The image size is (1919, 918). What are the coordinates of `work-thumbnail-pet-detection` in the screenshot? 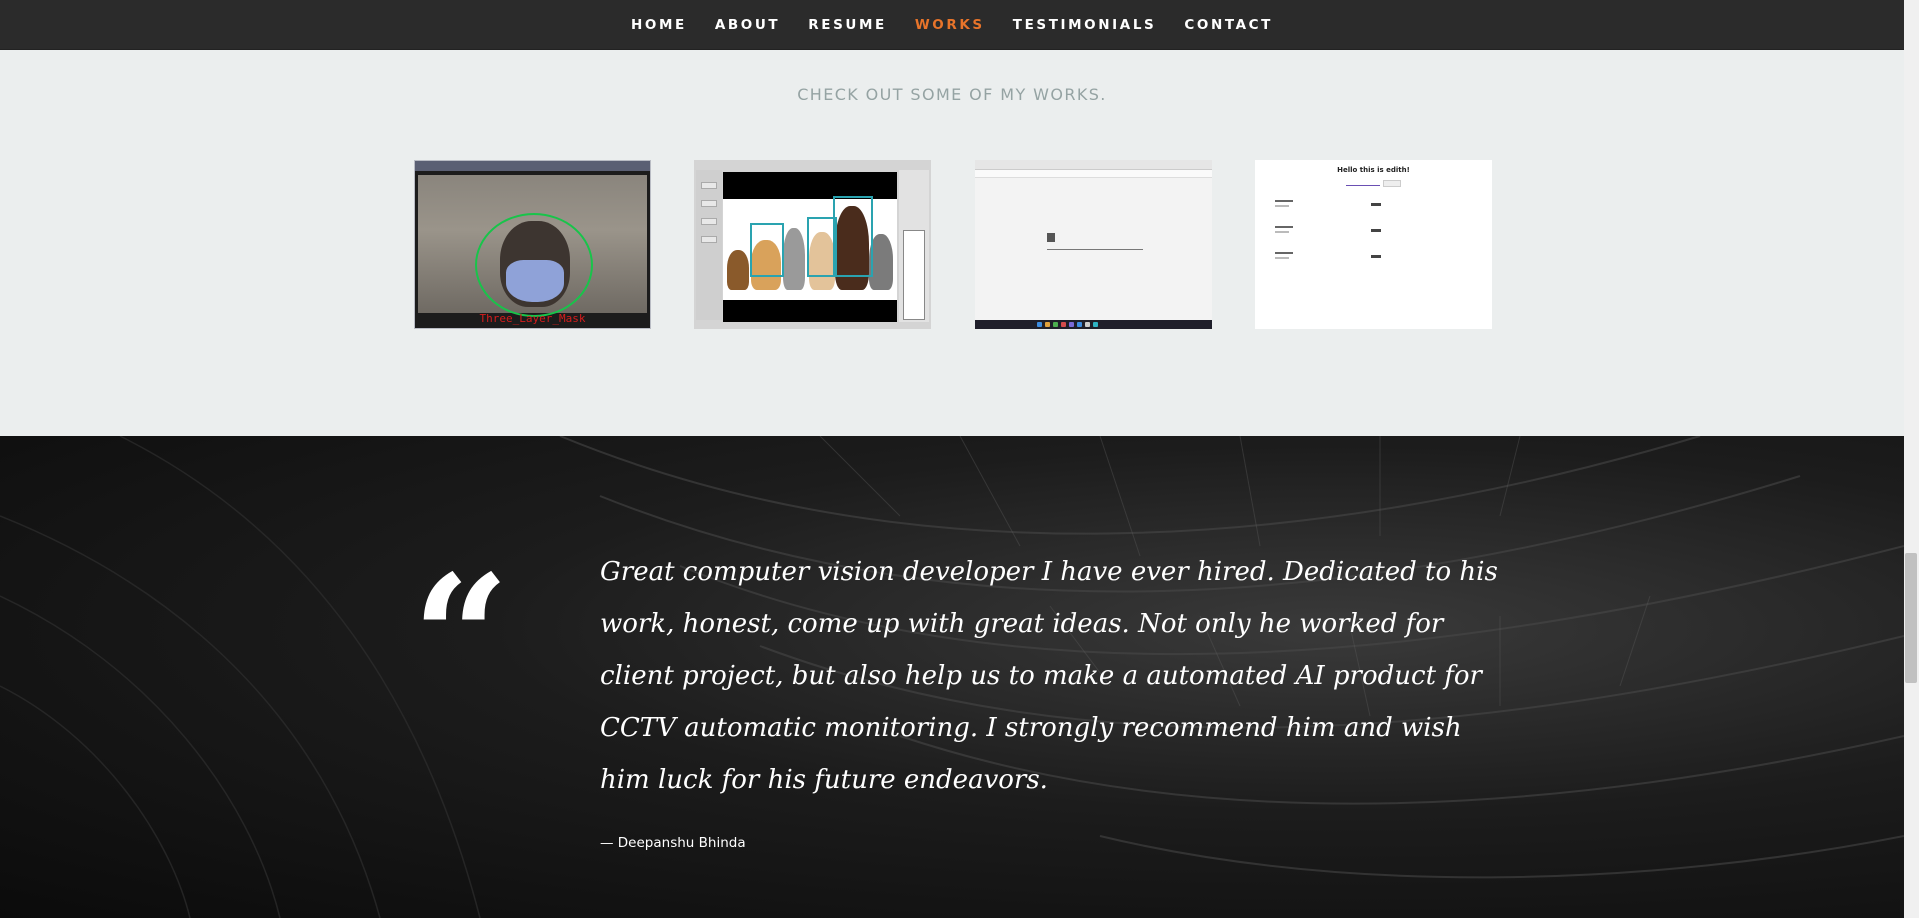 It's located at (812, 244).